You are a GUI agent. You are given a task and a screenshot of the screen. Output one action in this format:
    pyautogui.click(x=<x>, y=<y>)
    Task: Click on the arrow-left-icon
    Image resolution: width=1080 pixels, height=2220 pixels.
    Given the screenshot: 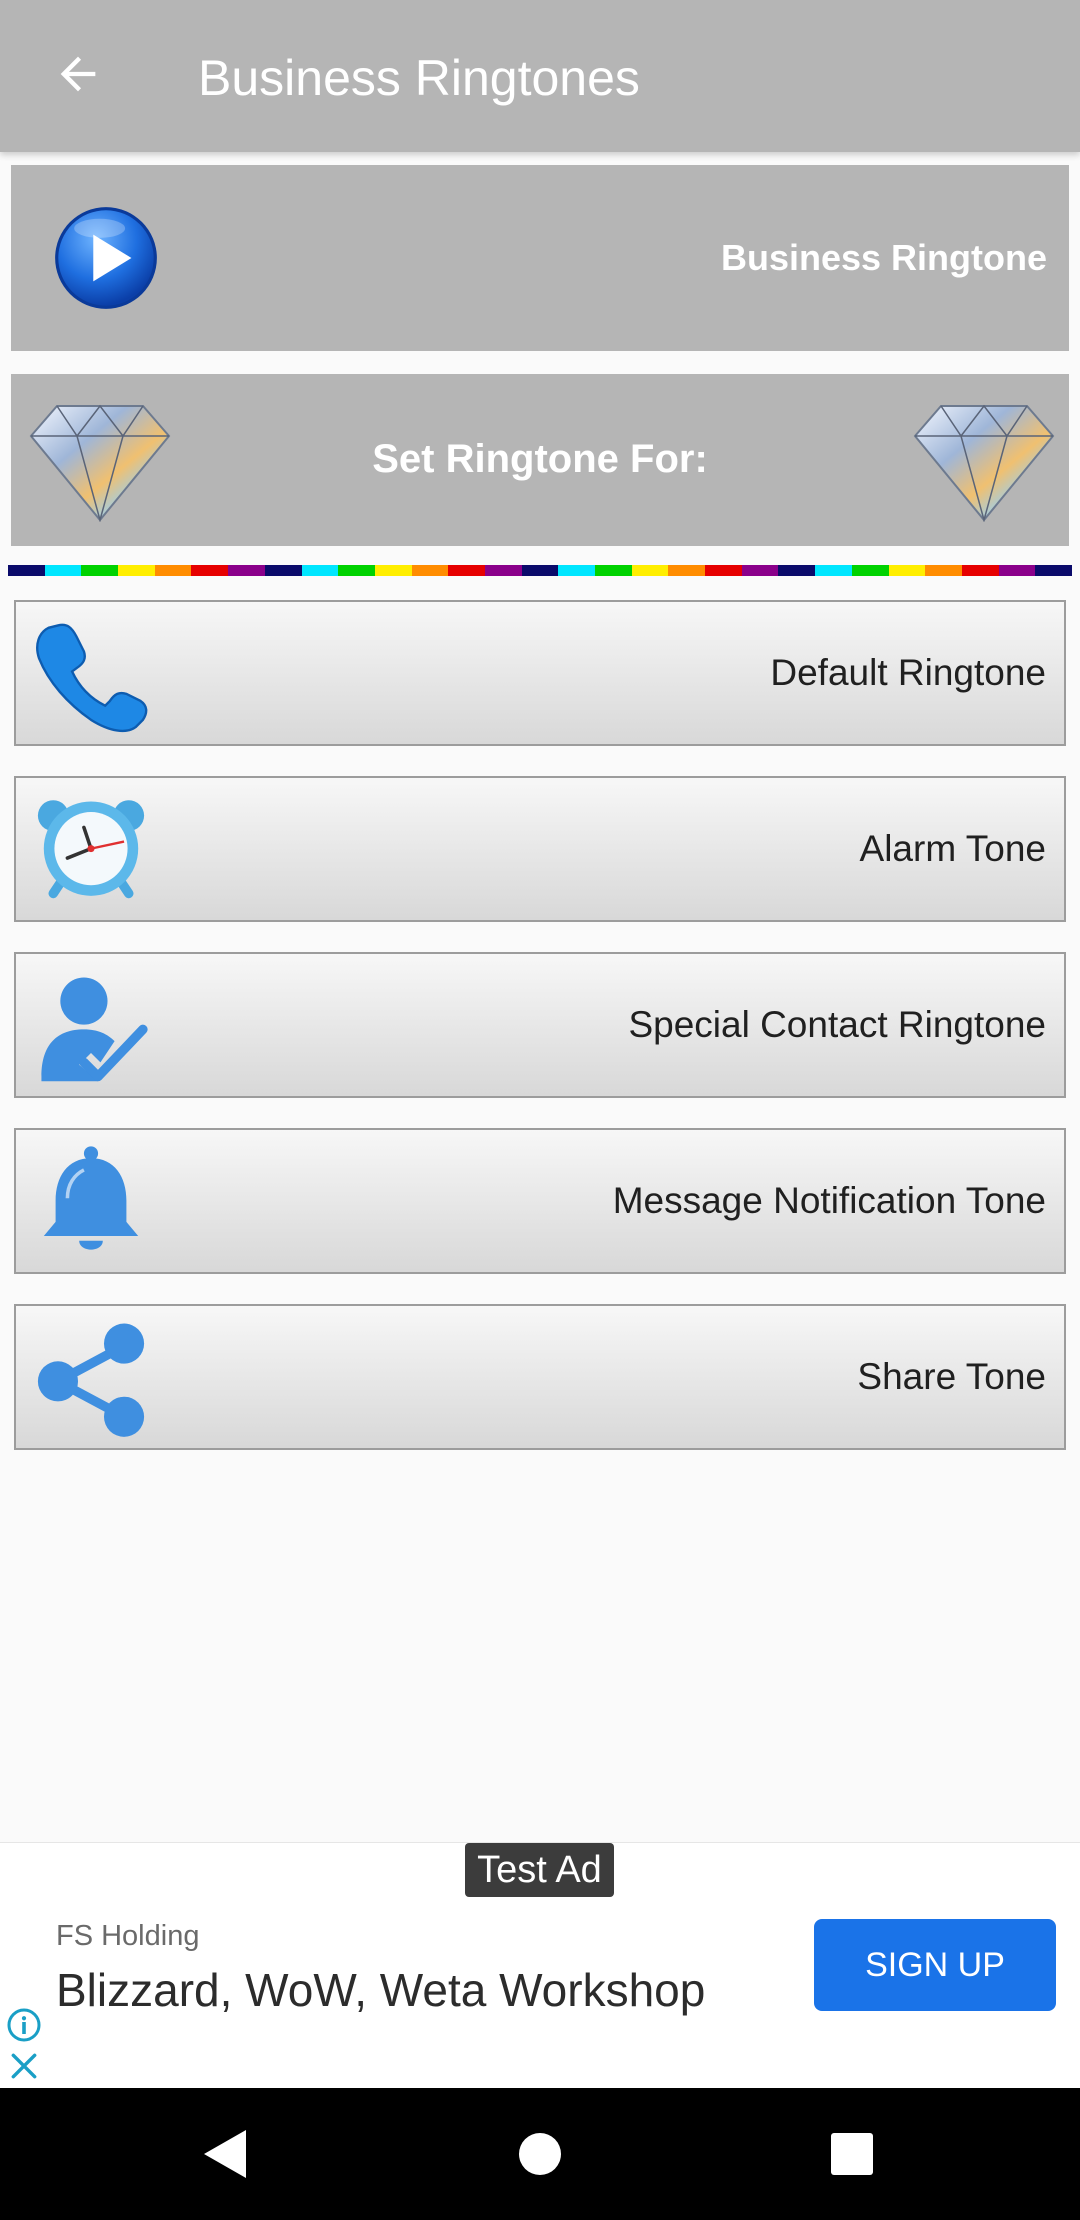 What is the action you would take?
    pyautogui.click(x=78, y=74)
    